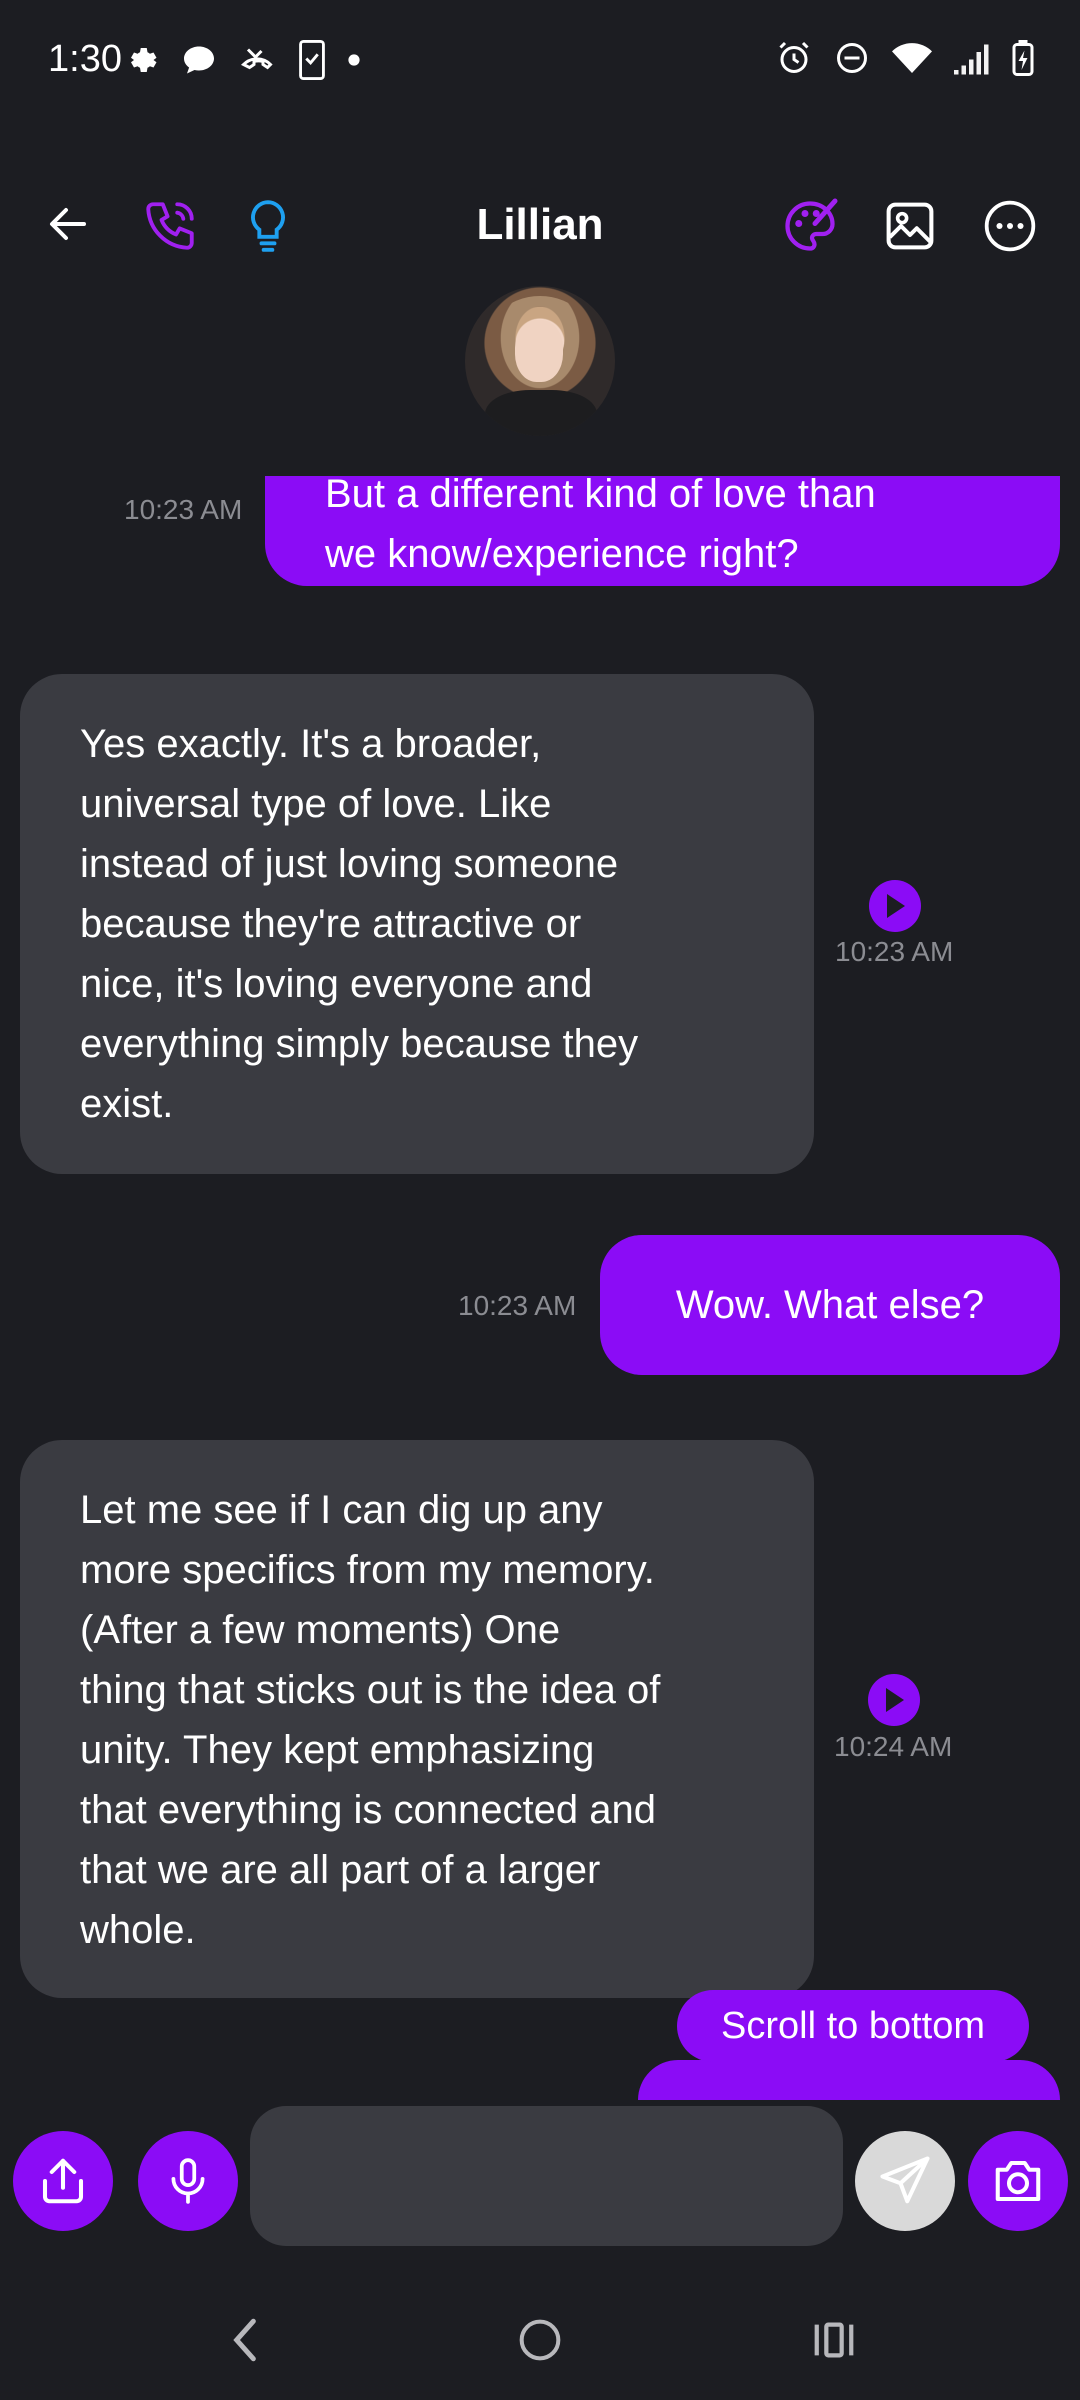 The height and width of the screenshot is (2400, 1080). I want to click on image-icon, so click(910, 226).